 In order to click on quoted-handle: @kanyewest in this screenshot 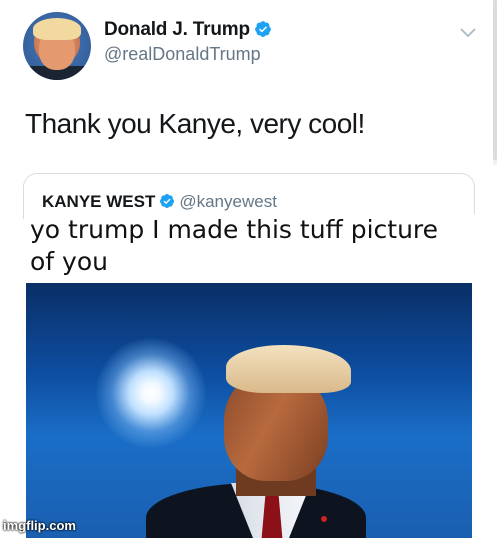, I will do `click(228, 201)`.